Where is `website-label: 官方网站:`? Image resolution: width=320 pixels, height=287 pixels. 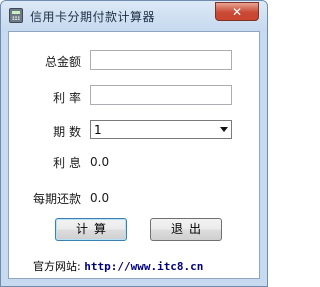 website-label: 官方网站: is located at coordinates (57, 266).